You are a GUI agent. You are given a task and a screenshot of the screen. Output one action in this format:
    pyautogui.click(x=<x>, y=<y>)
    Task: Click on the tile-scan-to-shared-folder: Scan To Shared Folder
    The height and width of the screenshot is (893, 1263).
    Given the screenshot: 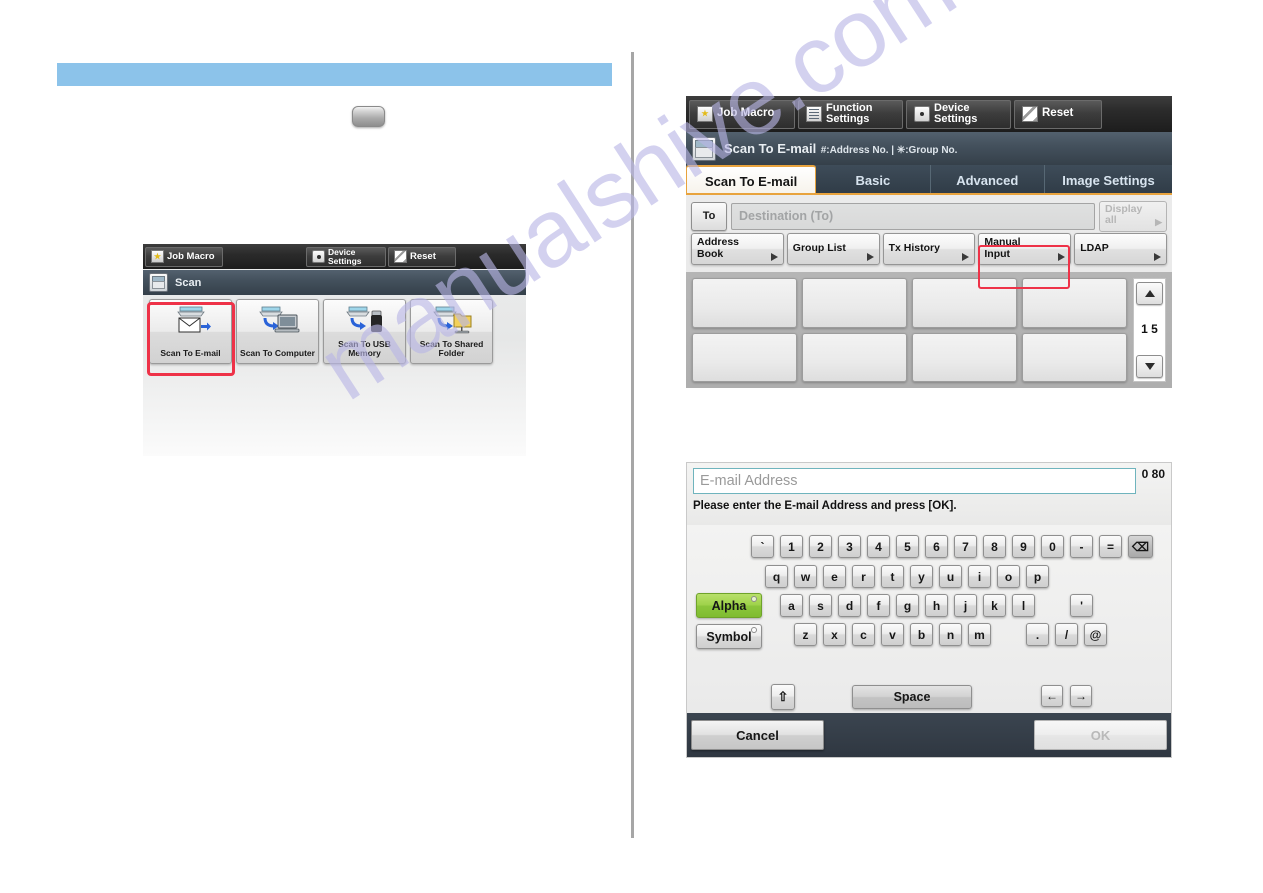 What is the action you would take?
    pyautogui.click(x=451, y=331)
    